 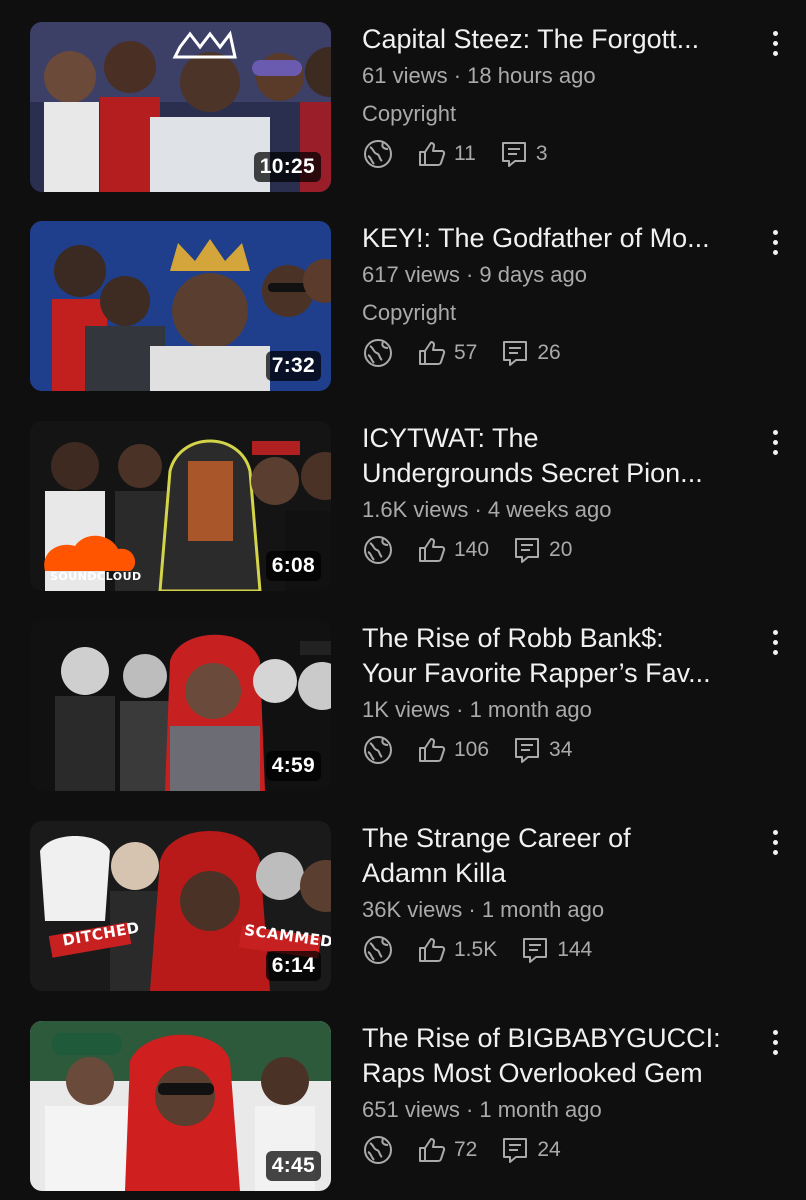 I want to click on comments-count: 3, so click(x=541, y=153).